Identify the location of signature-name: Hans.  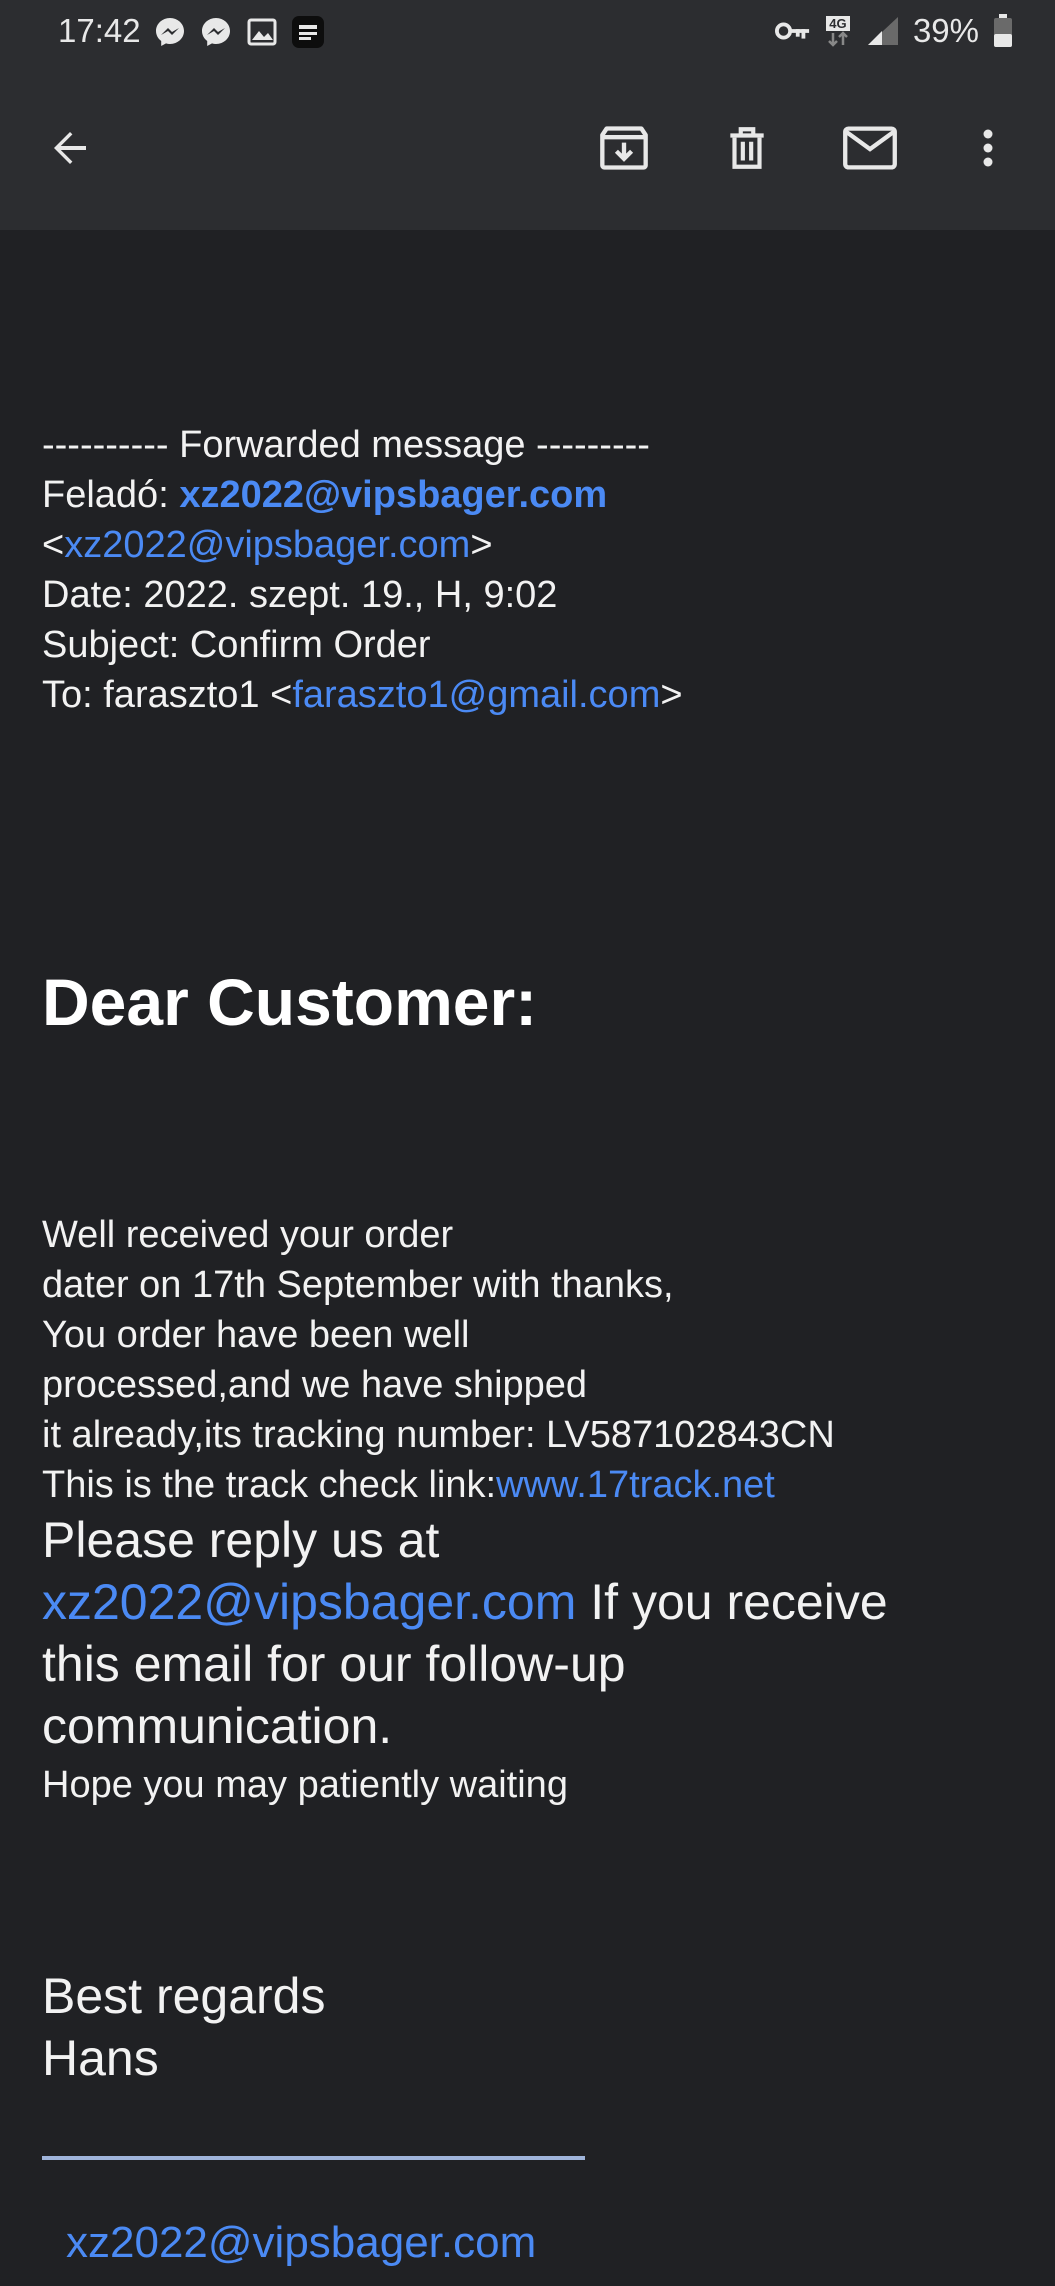
(100, 2058).